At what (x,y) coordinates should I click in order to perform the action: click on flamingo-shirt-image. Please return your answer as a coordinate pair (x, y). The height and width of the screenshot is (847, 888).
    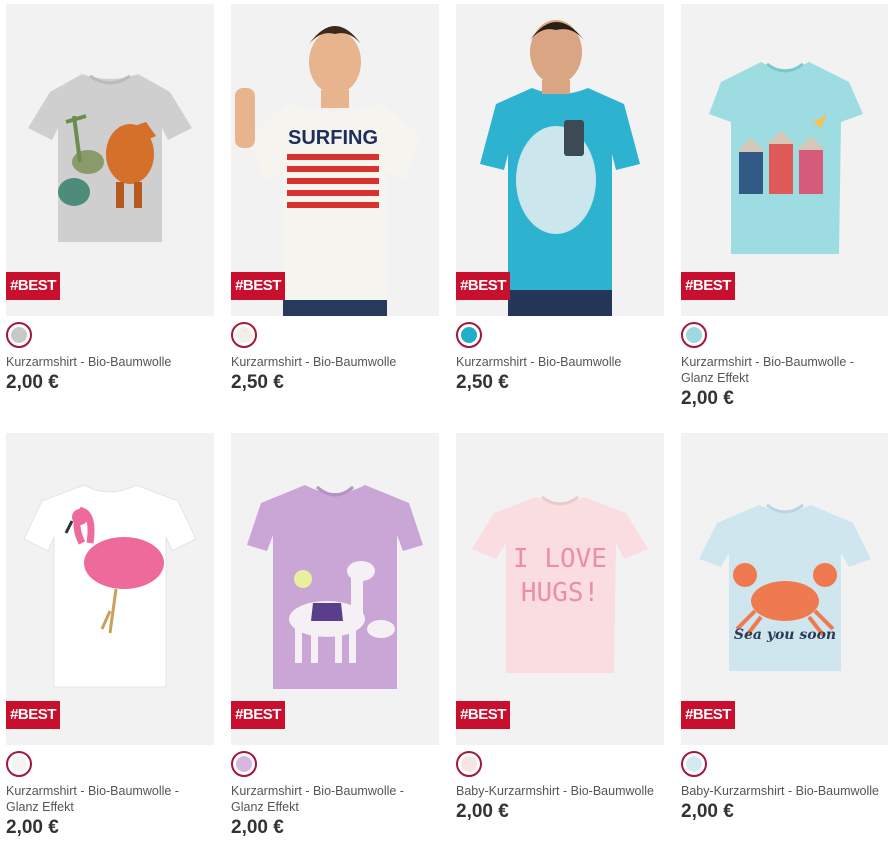
    Looking at the image, I should click on (110, 586).